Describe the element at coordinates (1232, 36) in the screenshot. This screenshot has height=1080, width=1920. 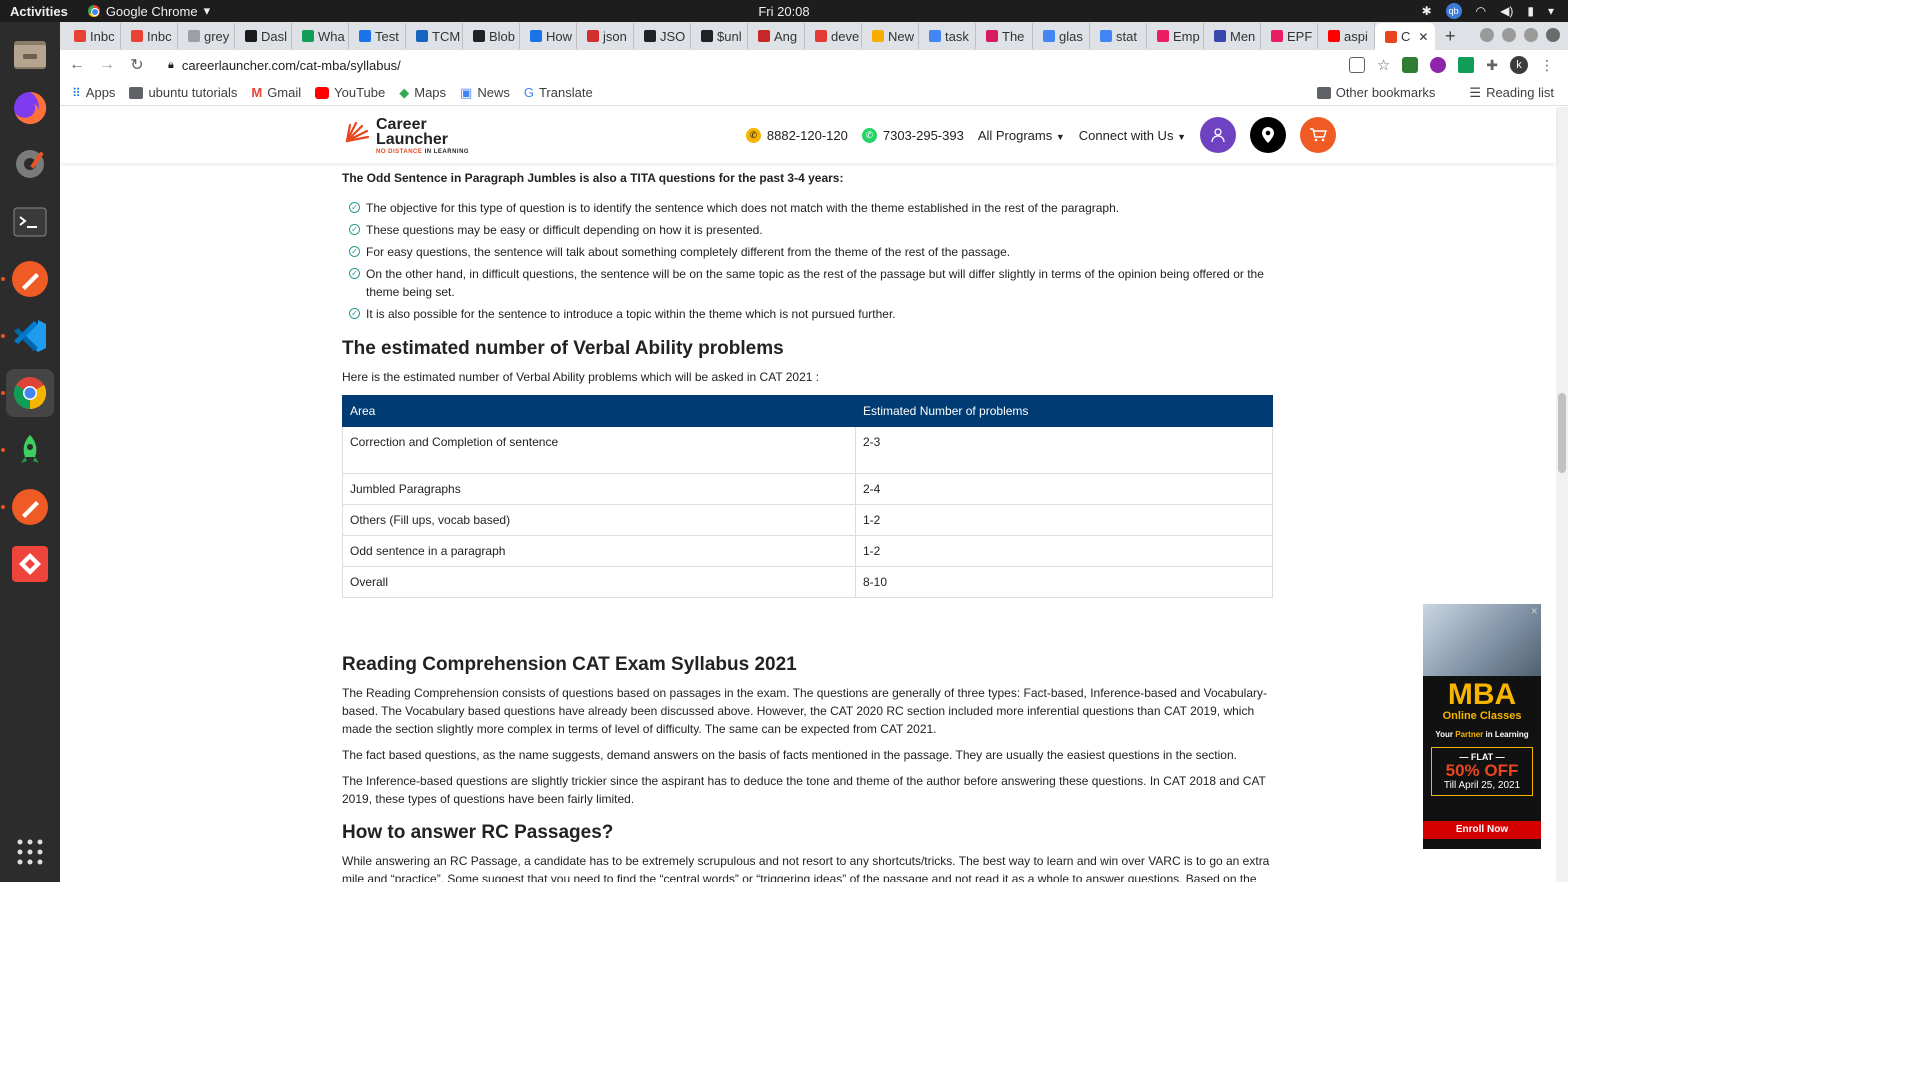
I see `browser-tab: Men` at that location.